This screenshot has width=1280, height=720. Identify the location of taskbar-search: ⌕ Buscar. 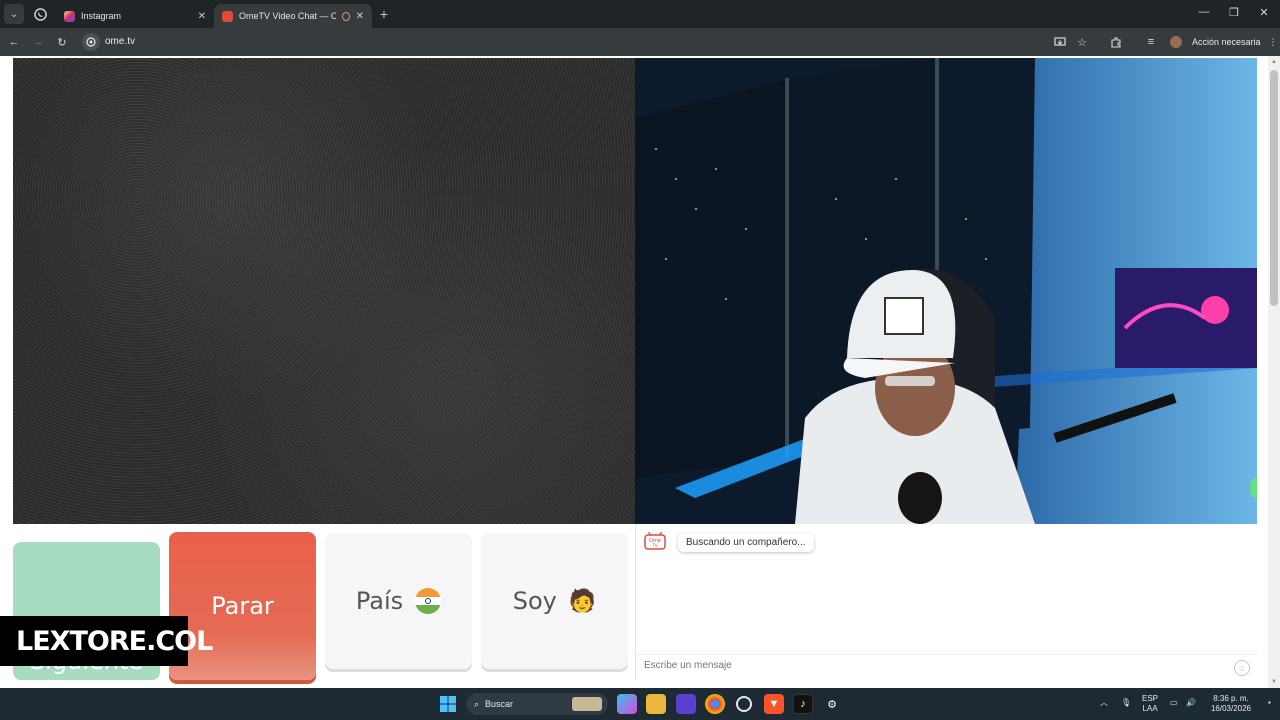
(537, 704).